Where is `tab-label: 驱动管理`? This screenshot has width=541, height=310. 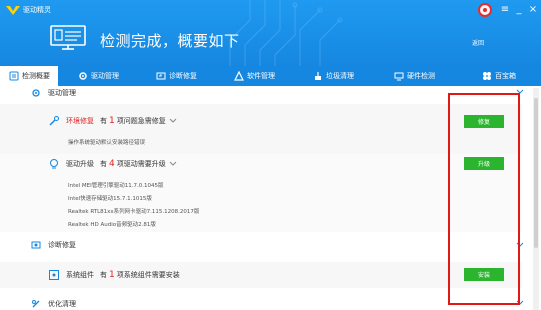
tab-label: 驱动管理 is located at coordinates (105, 76).